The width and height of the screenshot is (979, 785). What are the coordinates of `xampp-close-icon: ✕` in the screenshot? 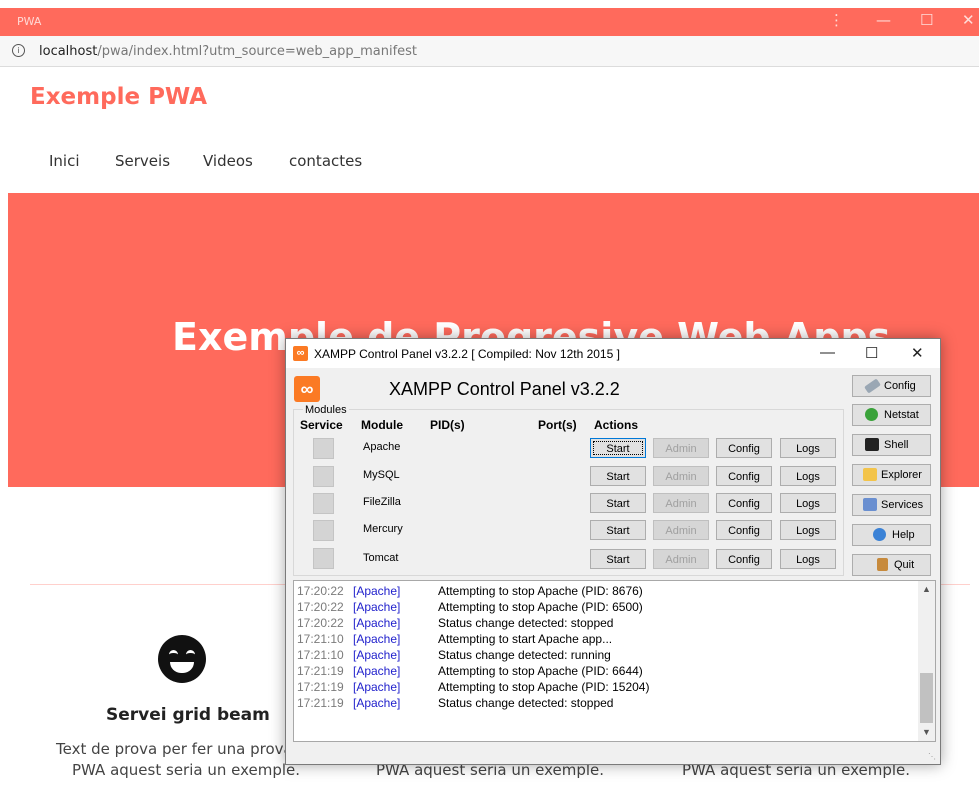 It's located at (917, 353).